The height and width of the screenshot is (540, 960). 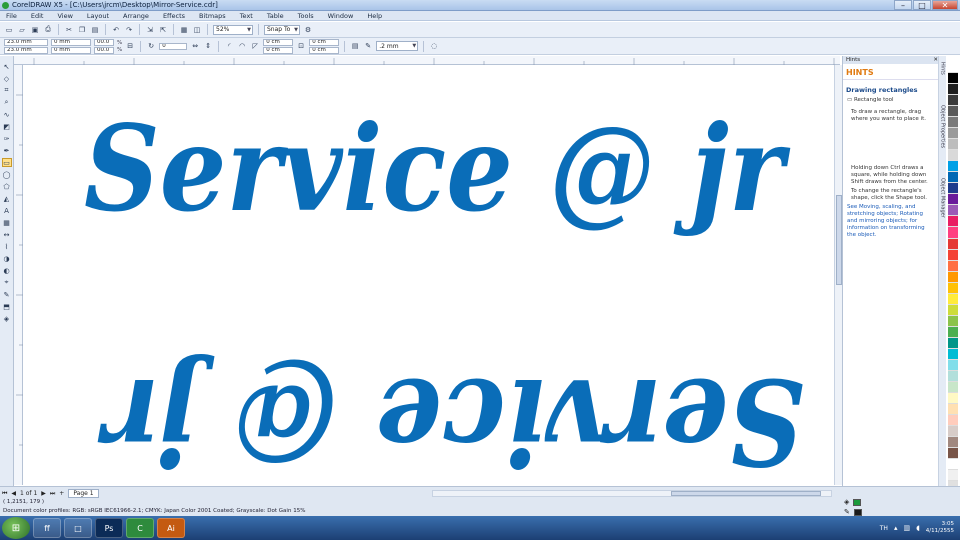 What do you see at coordinates (397, 46) in the screenshot?
I see `outline-width-combo: .2 mm ▼` at bounding box center [397, 46].